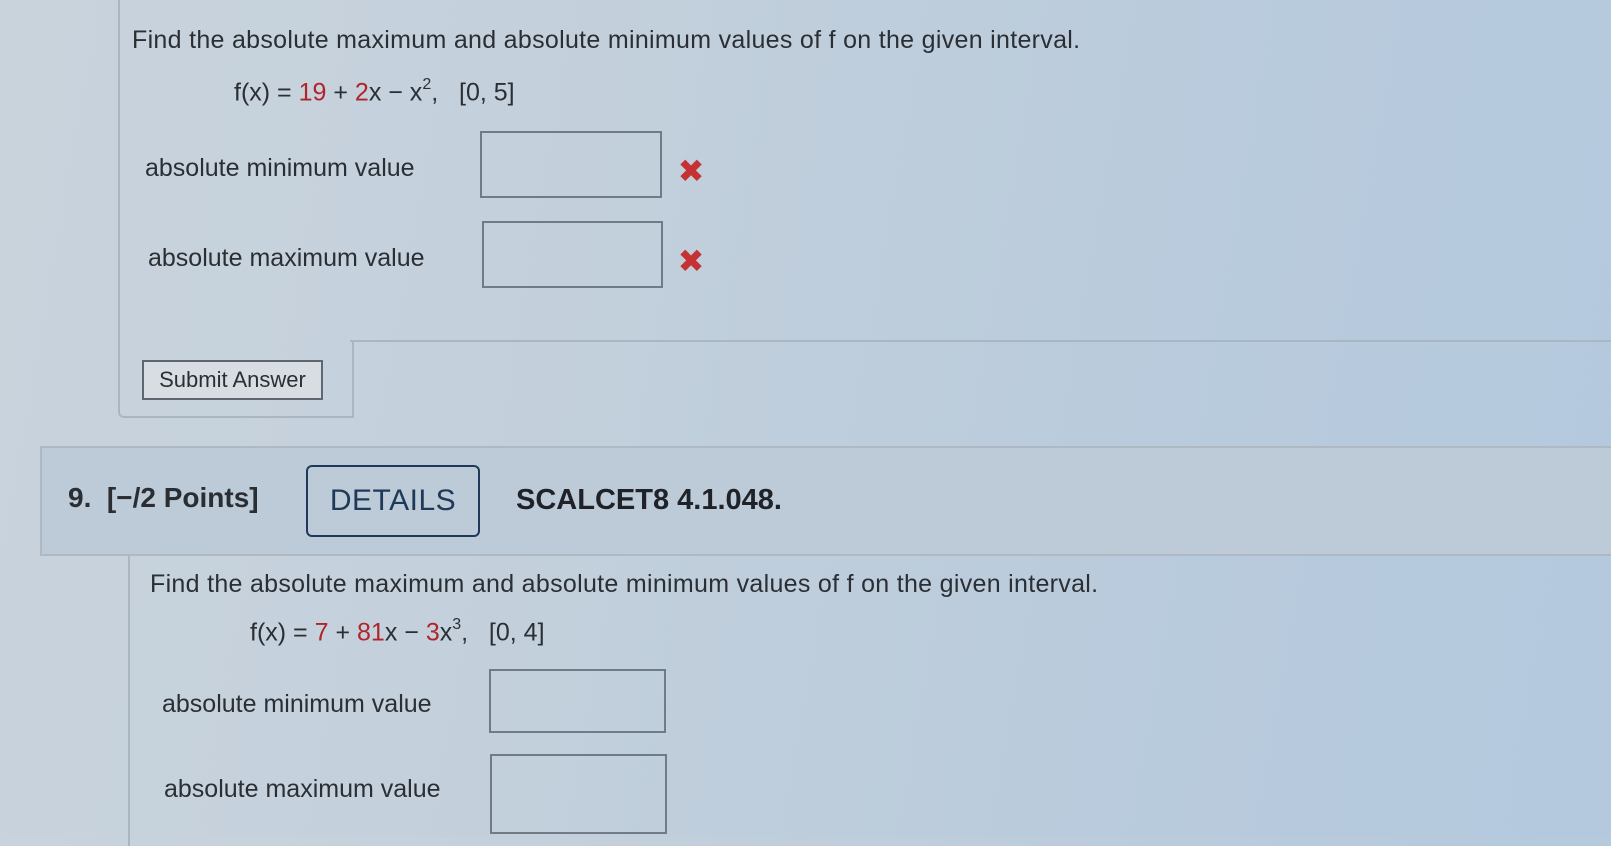  Describe the element at coordinates (163, 497) in the screenshot. I see `question-9-points: 9. [−/2 Points]` at that location.